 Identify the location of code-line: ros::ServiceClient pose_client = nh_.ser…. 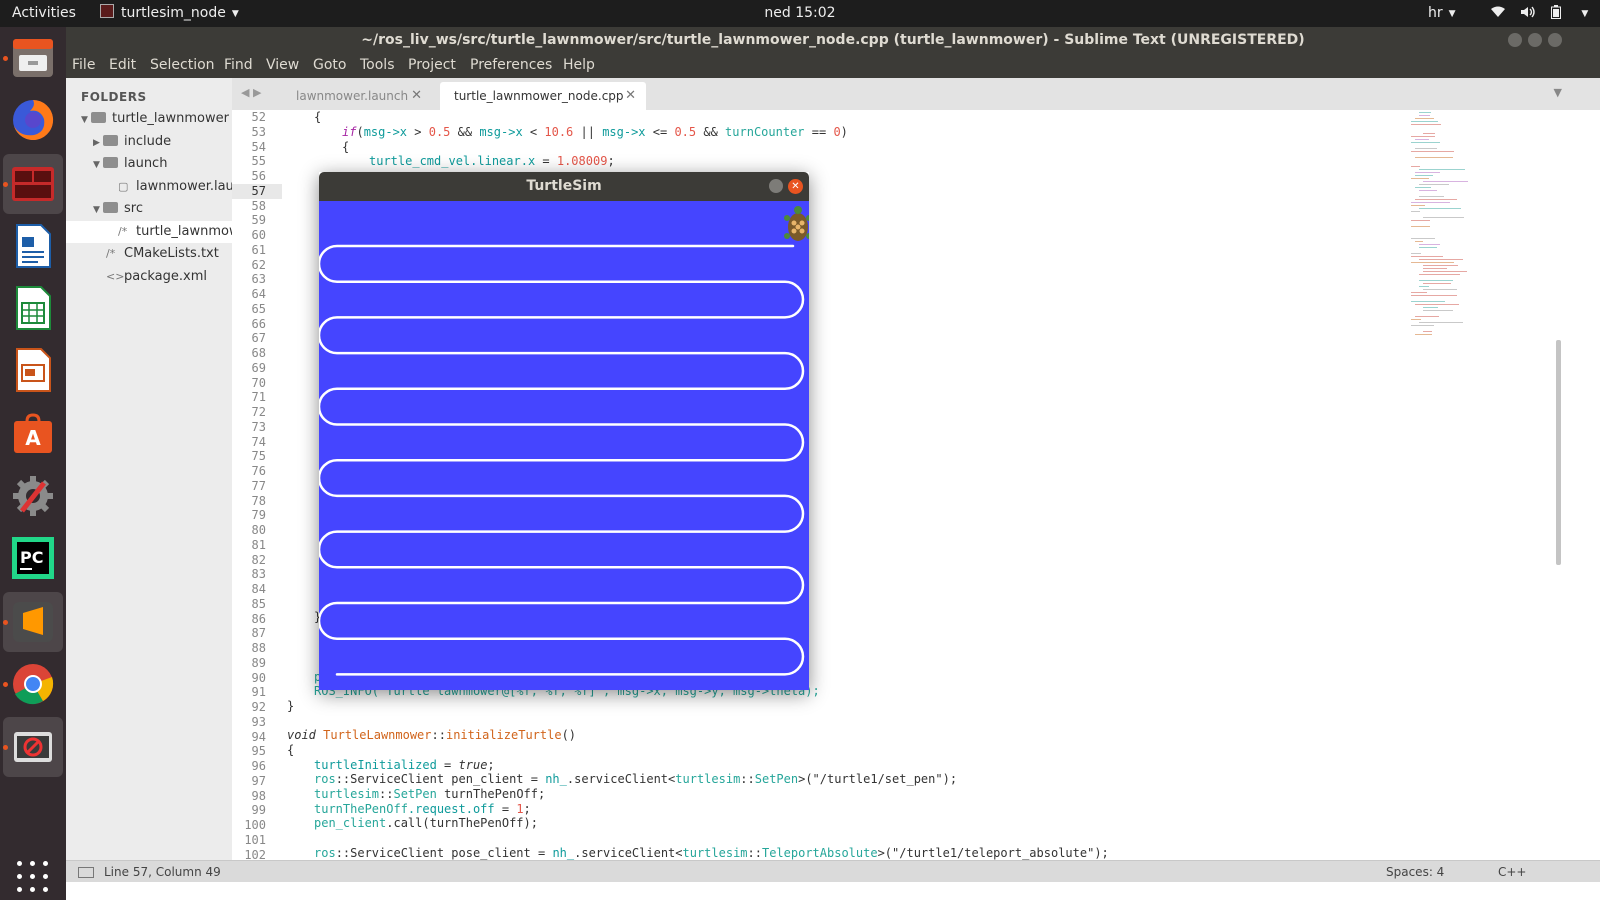
(711, 853).